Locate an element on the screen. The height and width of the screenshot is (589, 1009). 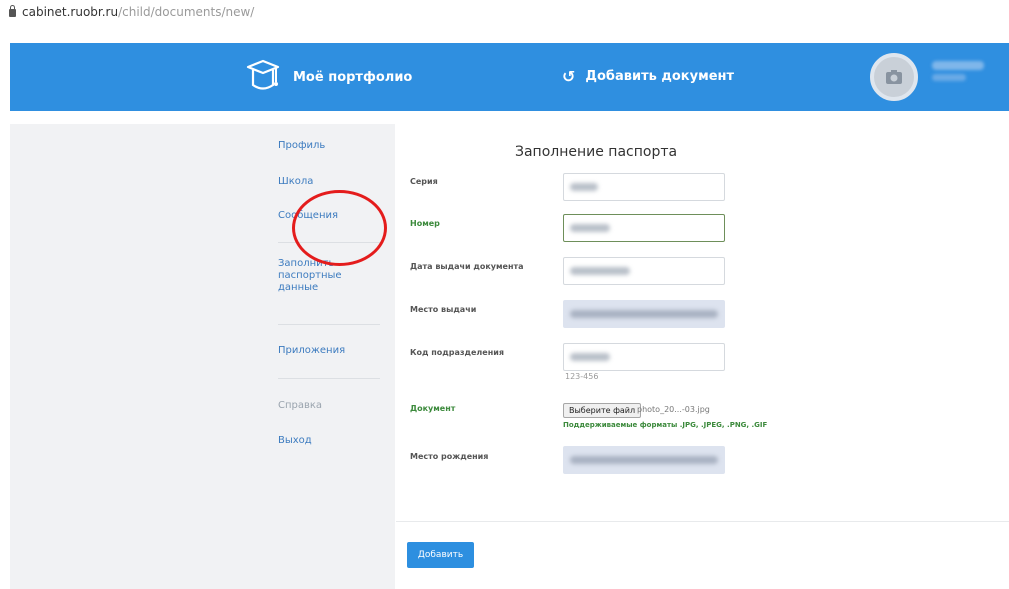
birthplace-input is located at coordinates (644, 460).